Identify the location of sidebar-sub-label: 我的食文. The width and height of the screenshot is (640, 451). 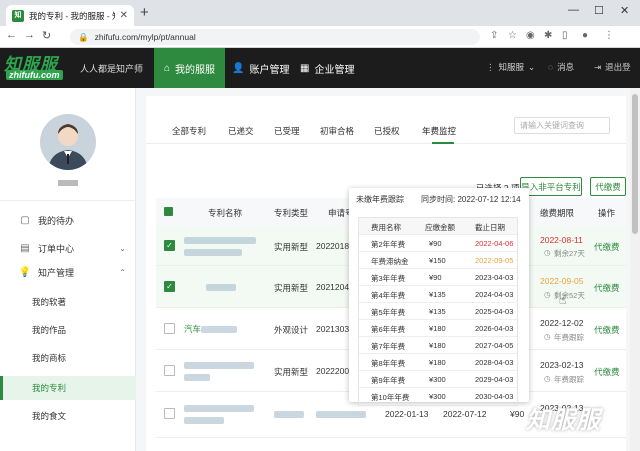
(49, 416).